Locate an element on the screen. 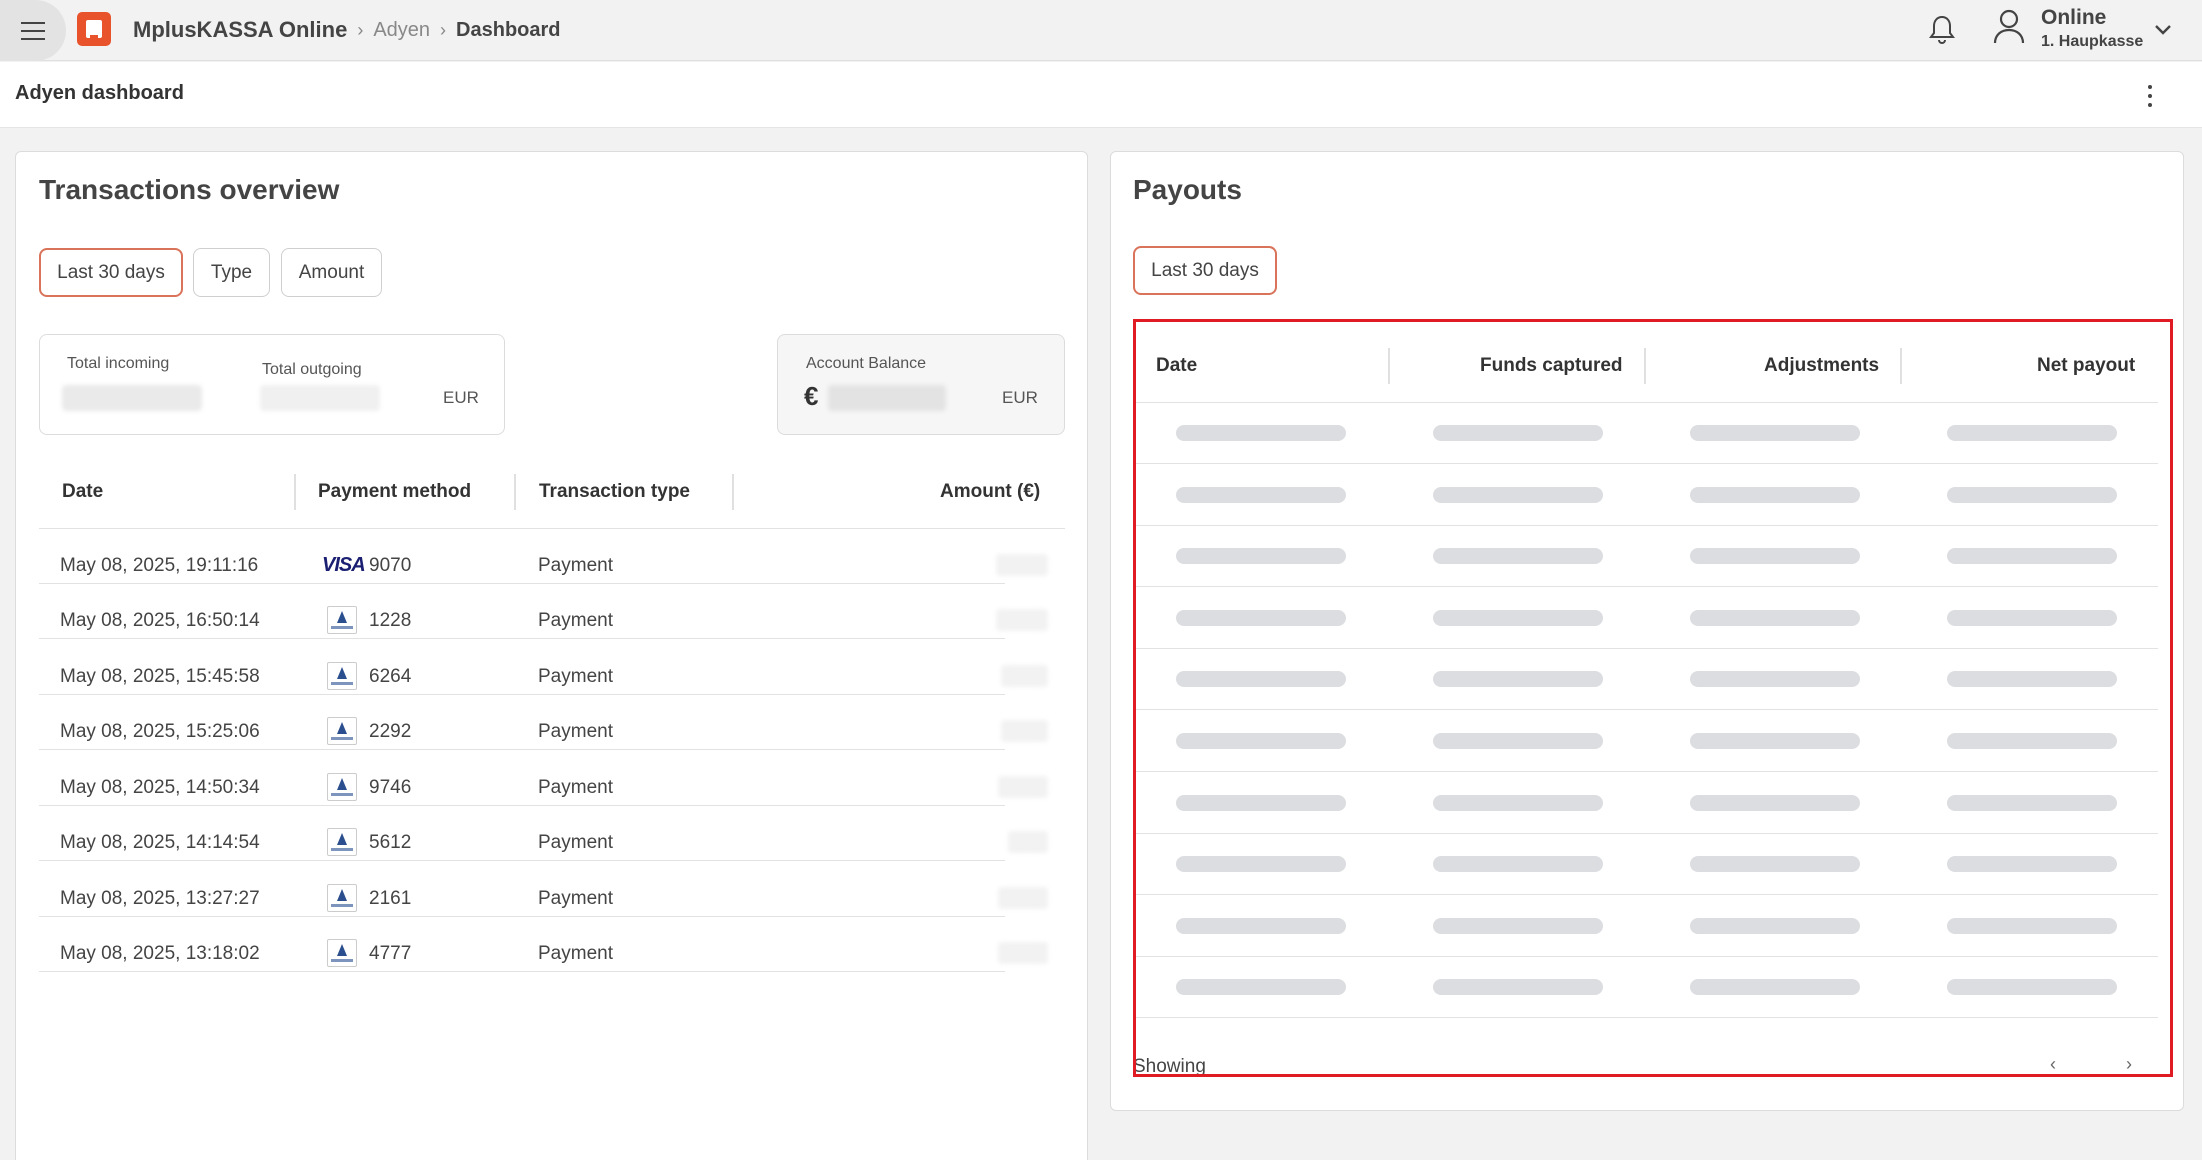  totals-card: Total incoming Total outgoing EUR is located at coordinates (272, 384).